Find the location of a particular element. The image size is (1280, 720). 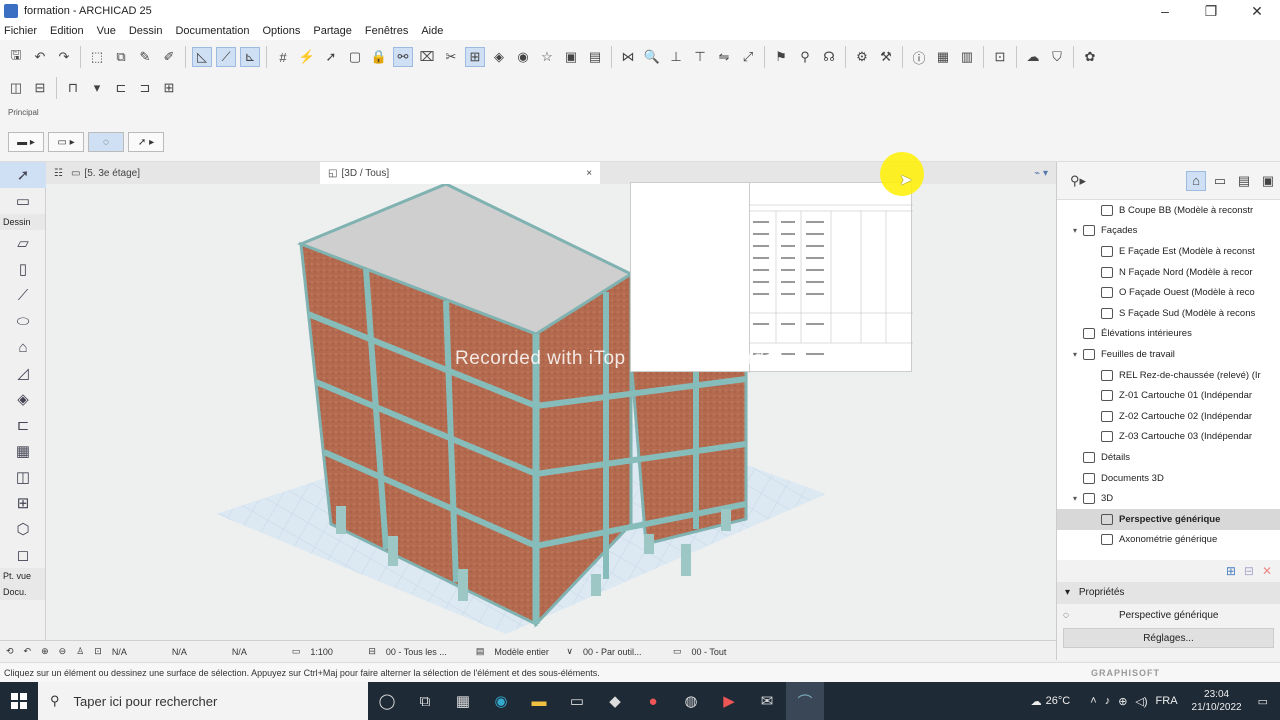

book-icon: ▥ is located at coordinates (967, 57).